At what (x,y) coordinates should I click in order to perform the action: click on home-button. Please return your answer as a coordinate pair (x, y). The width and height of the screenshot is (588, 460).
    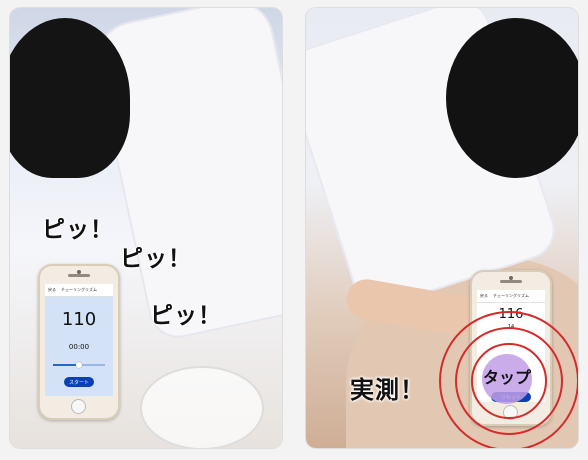
    Looking at the image, I should click on (78, 406).